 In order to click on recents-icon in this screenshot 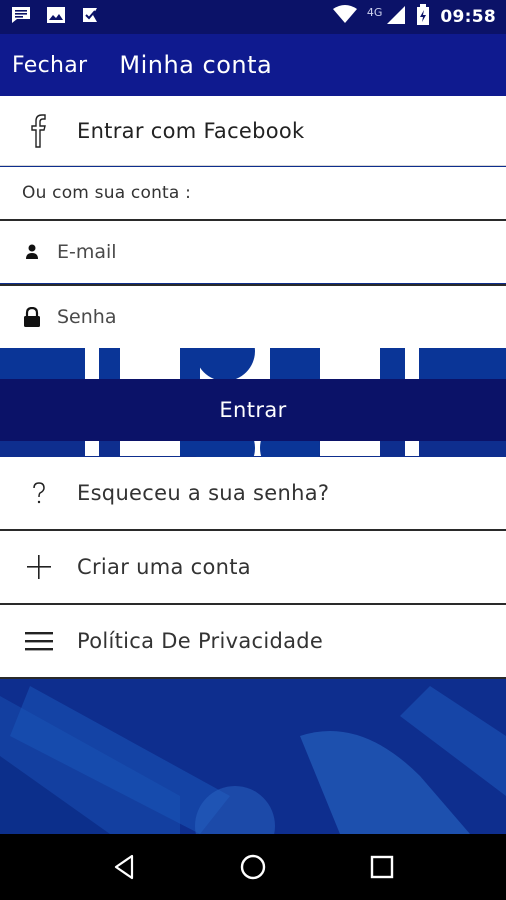, I will do `click(382, 867)`.